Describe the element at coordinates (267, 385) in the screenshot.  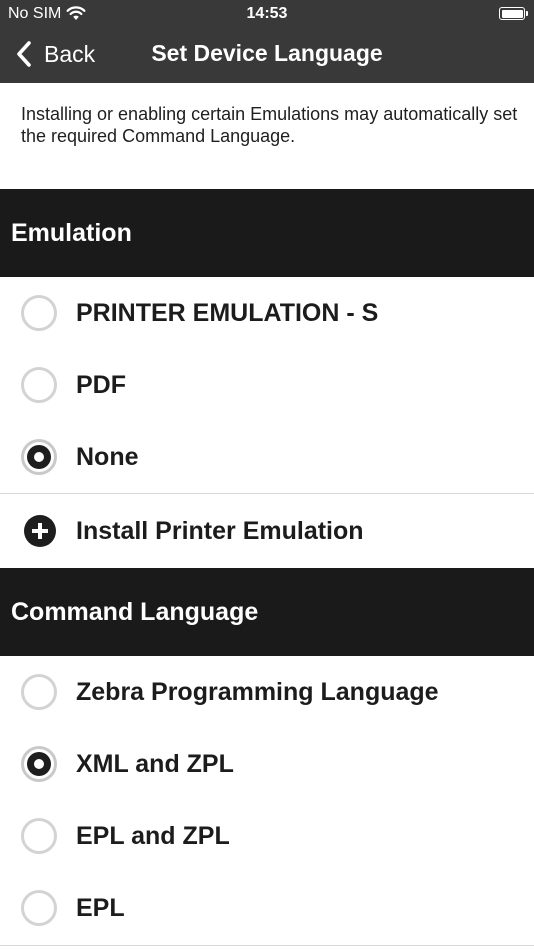
I see `emulation-option-pdf: PDF` at that location.